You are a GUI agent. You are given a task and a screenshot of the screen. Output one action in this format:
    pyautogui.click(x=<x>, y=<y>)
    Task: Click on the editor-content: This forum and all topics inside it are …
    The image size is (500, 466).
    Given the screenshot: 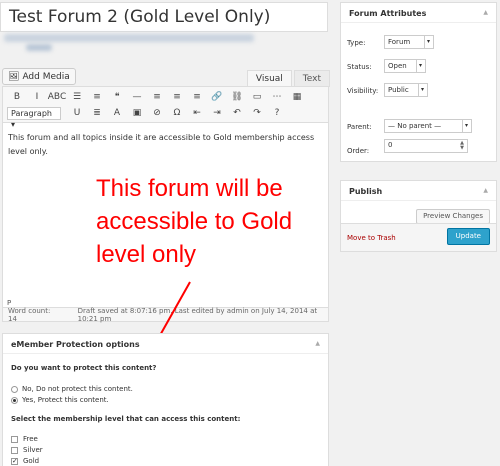 What is the action you would take?
    pyautogui.click(x=165, y=145)
    